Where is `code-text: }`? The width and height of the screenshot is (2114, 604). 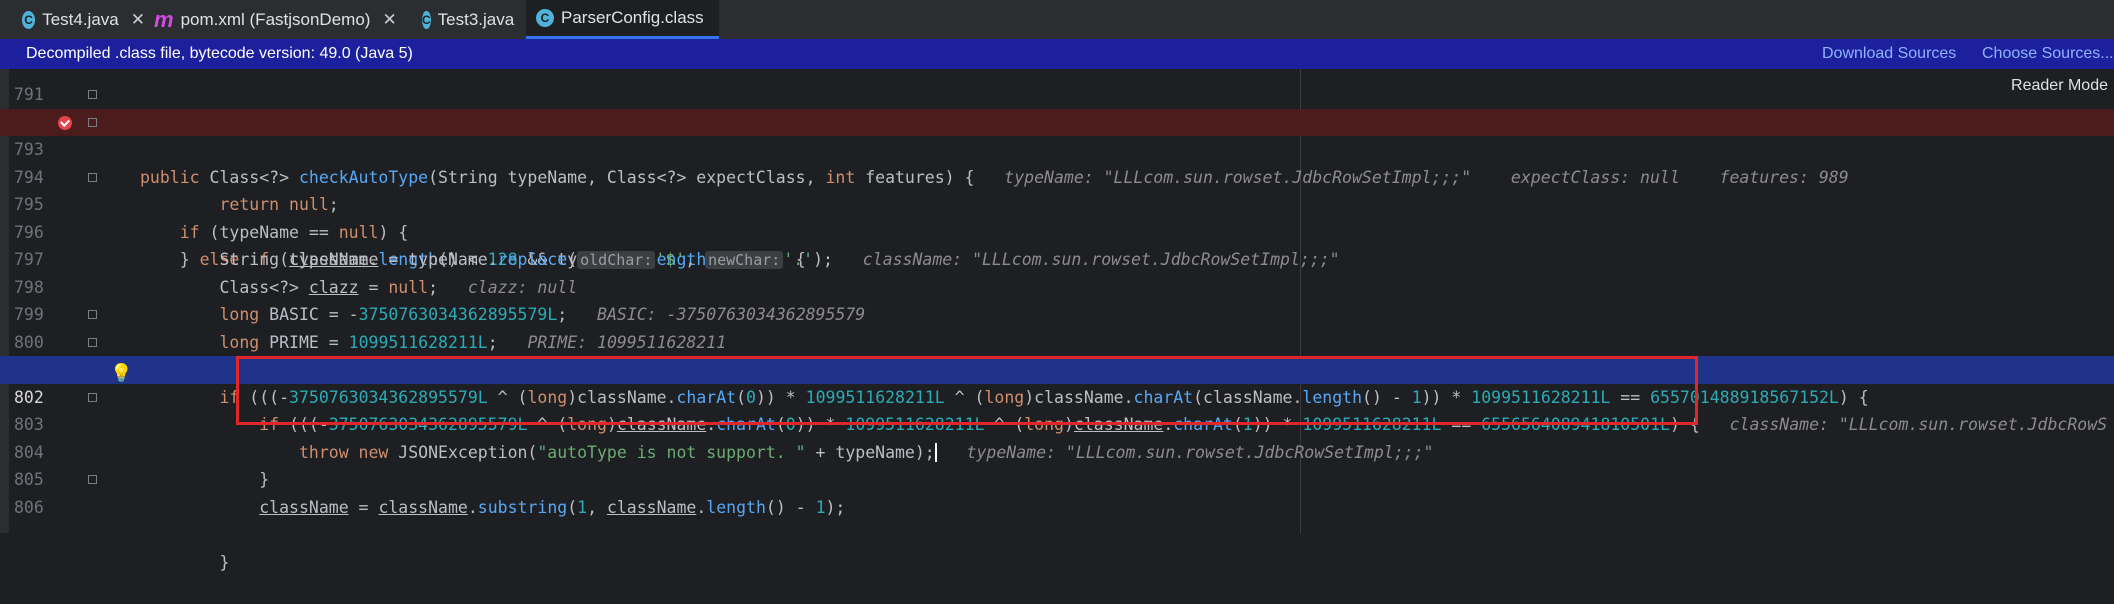
code-text: } is located at coordinates (185, 562).